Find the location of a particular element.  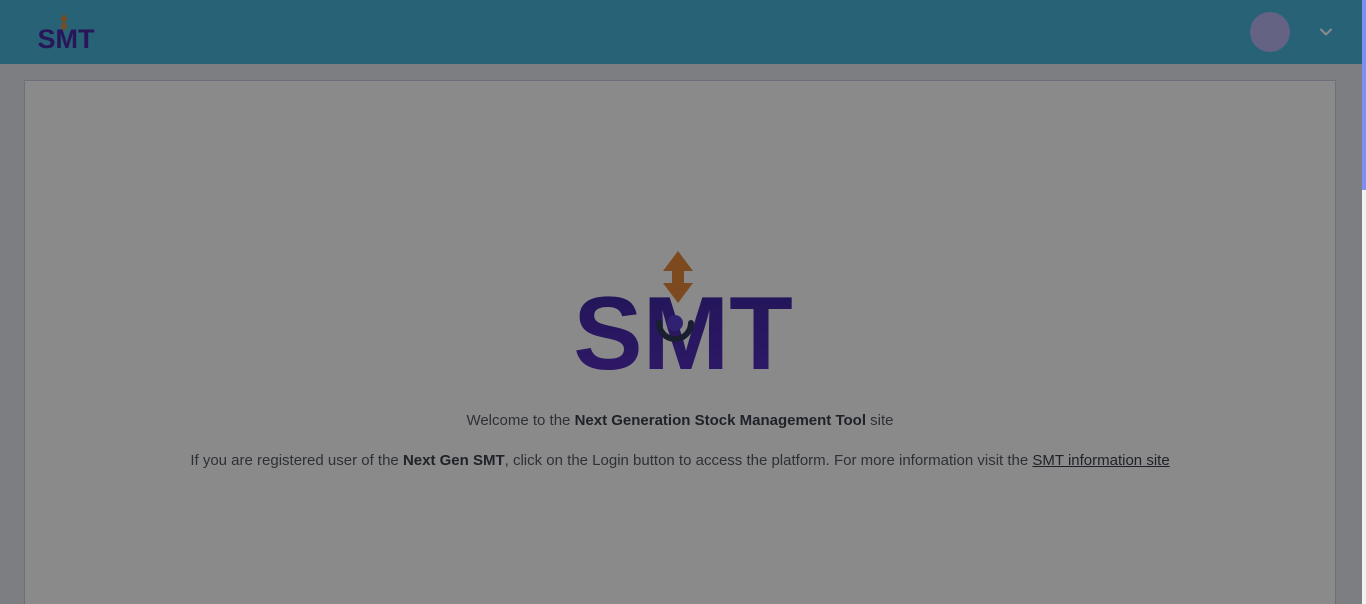

vertical-scrollbar is located at coordinates (1364, 302).